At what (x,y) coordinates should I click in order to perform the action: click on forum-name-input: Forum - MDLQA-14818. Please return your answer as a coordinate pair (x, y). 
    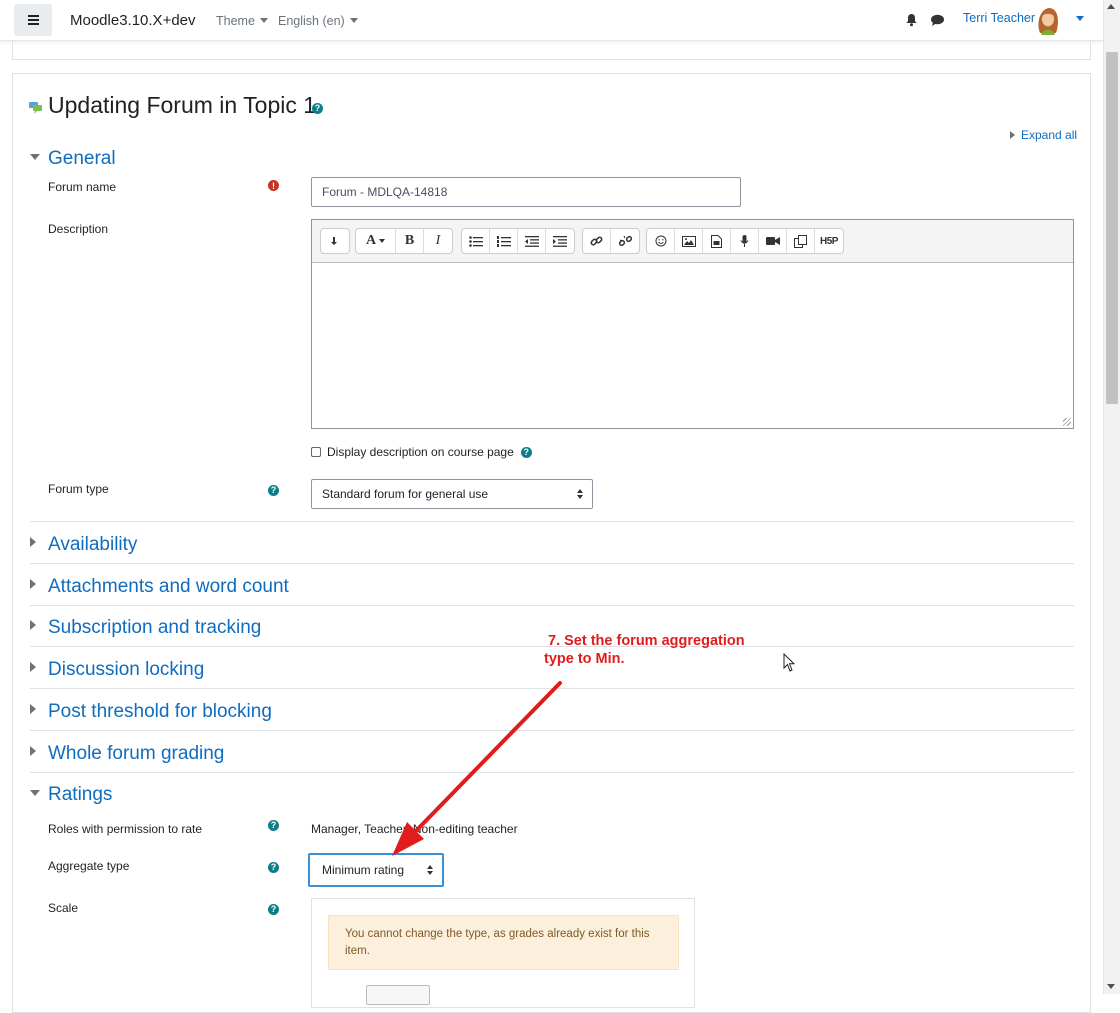
    Looking at the image, I should click on (526, 192).